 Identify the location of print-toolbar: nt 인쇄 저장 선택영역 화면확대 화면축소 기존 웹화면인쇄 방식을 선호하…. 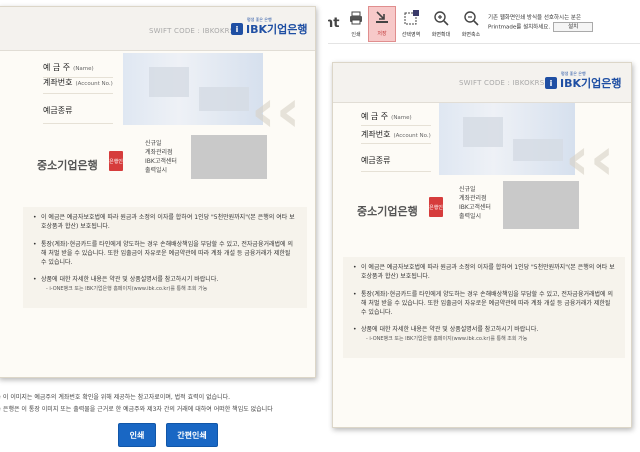
(484, 22).